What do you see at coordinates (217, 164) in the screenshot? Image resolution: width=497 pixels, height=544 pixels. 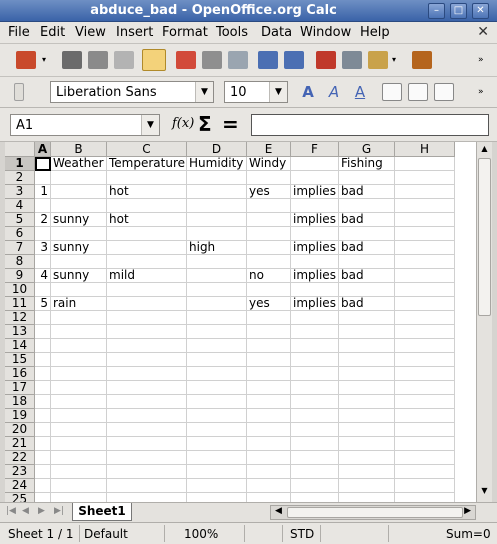 I see `cell-d1: Humidity` at bounding box center [217, 164].